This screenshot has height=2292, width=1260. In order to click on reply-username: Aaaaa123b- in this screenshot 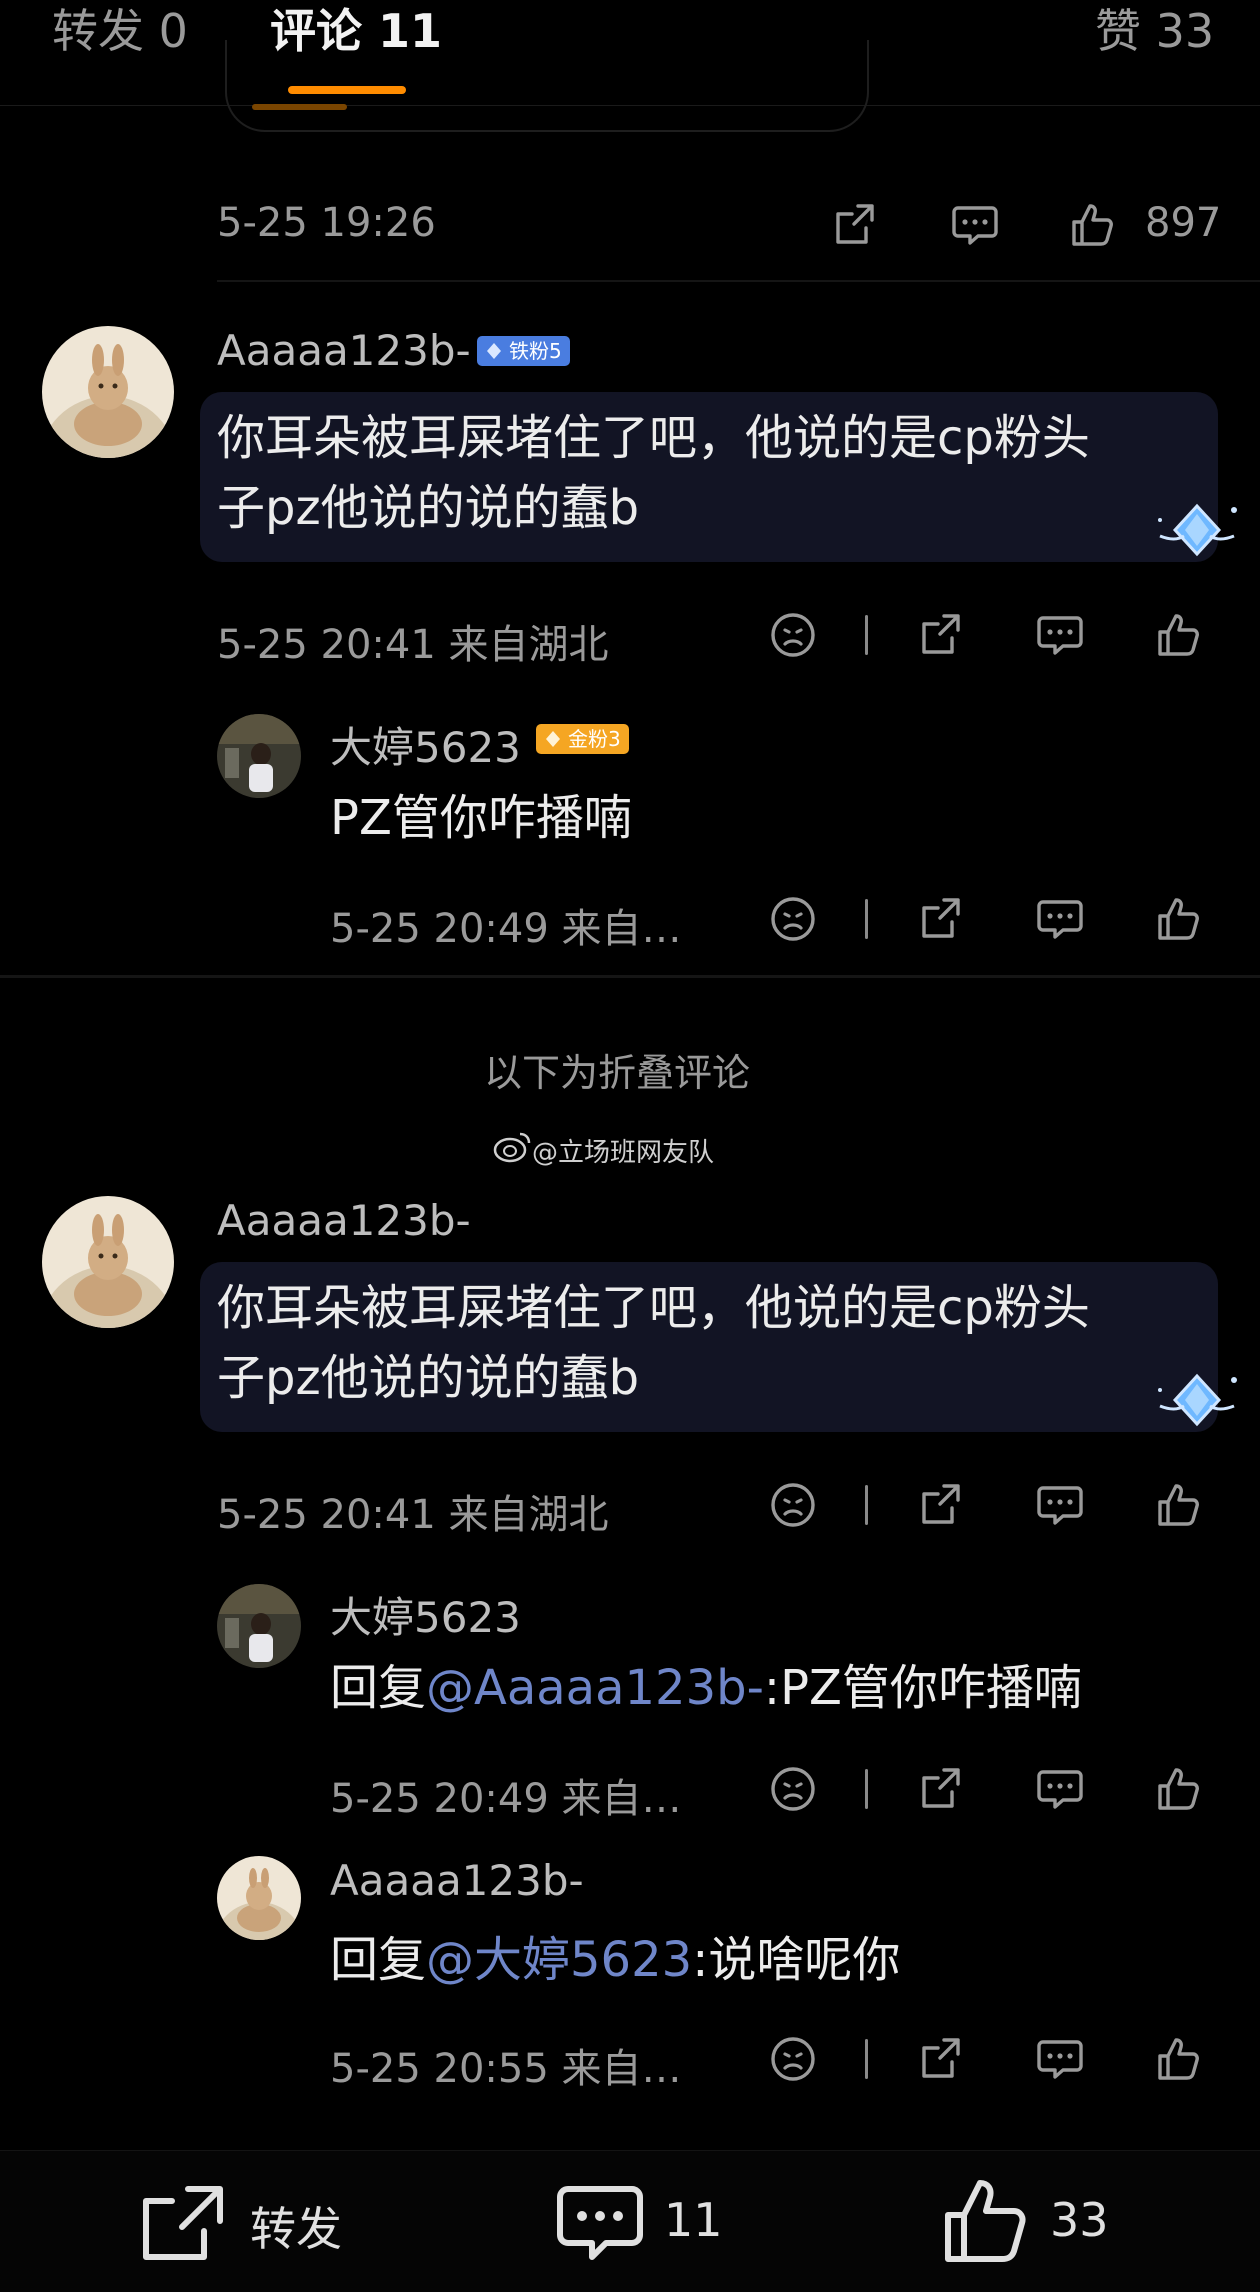, I will do `click(457, 1880)`.